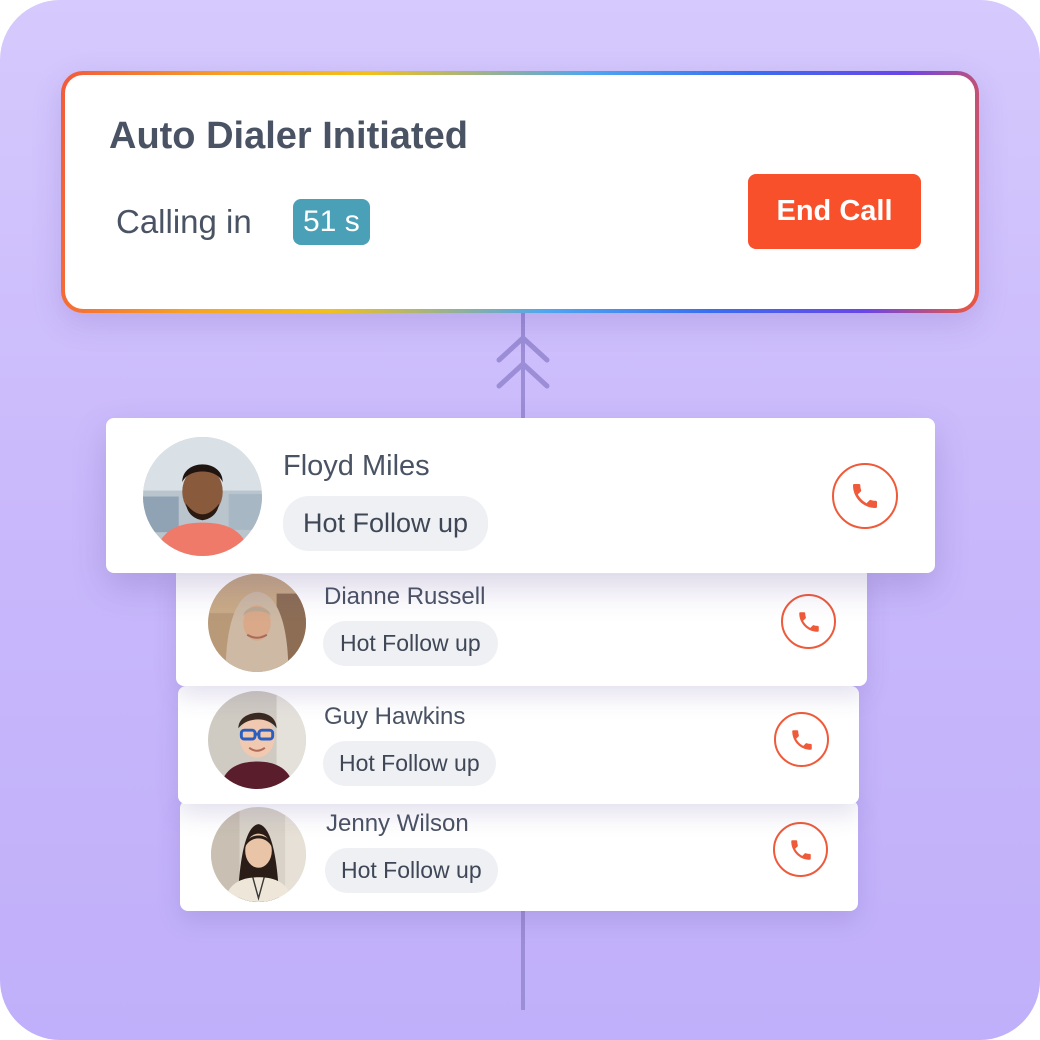 The image size is (1040, 1040). I want to click on contact-card-guy-hawkins: Guy Hawkins Hot Follow up, so click(518, 745).